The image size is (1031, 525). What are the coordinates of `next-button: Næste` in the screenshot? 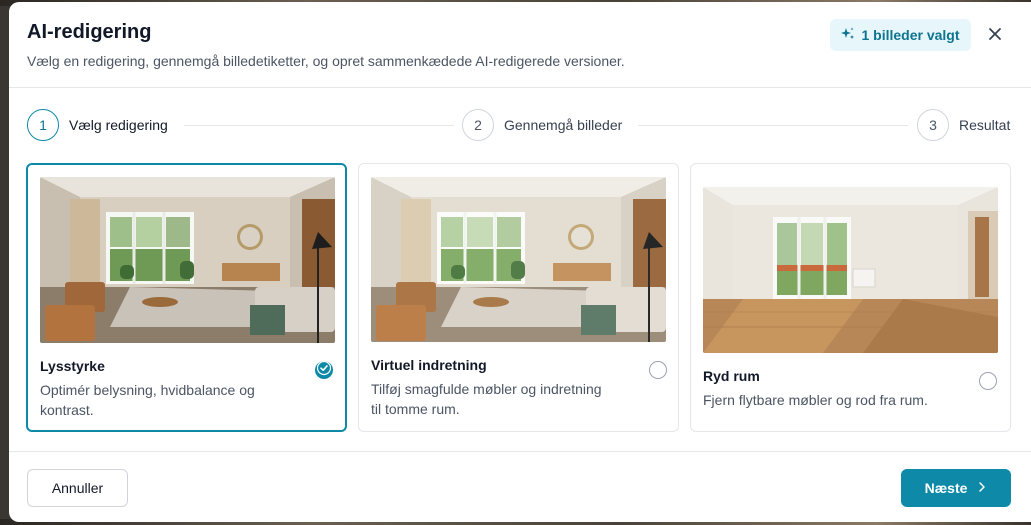 It's located at (956, 488).